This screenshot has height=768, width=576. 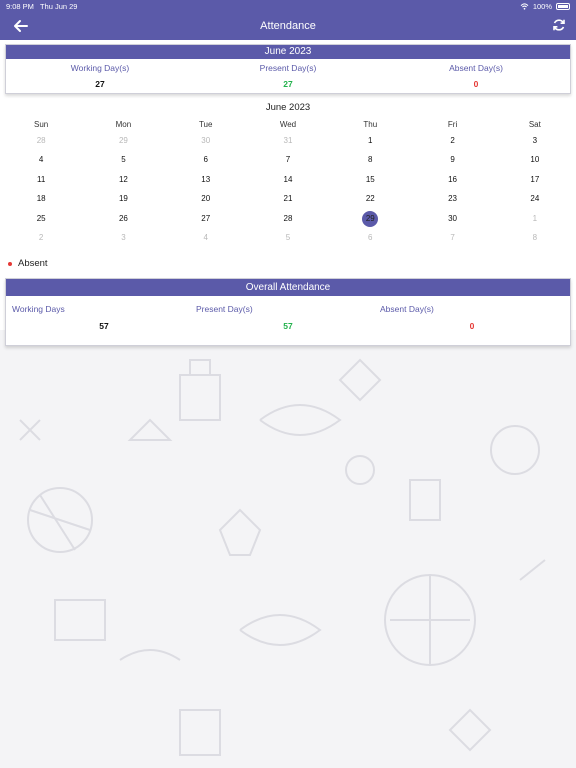 I want to click on calendar-day: 19, so click(x=123, y=199).